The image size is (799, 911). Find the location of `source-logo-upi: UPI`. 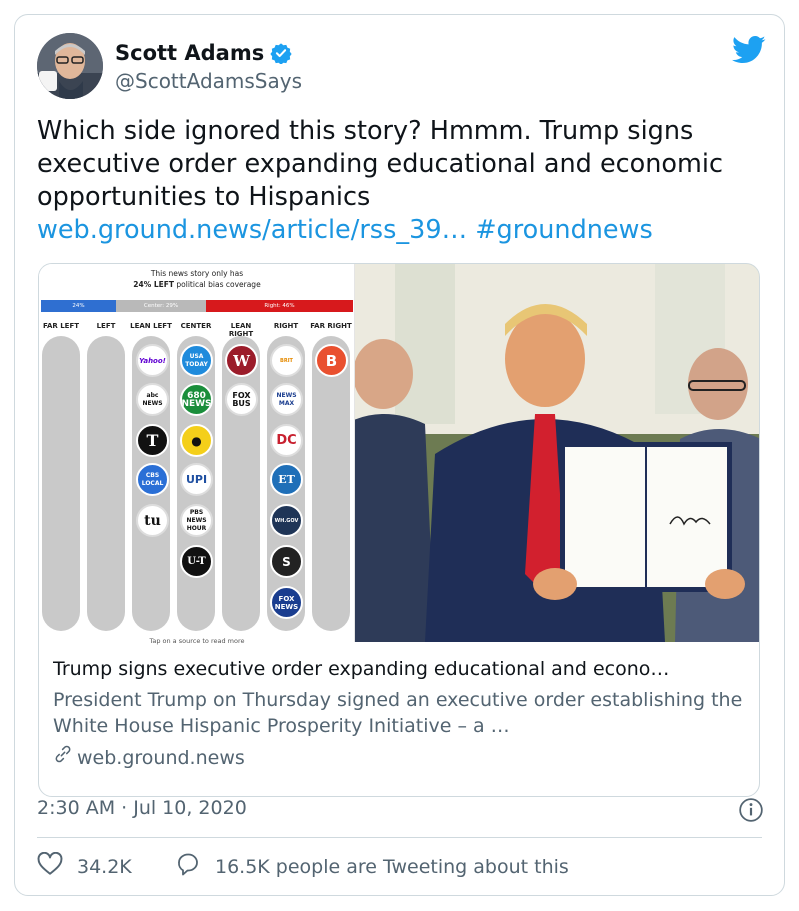

source-logo-upi: UPI is located at coordinates (196, 479).